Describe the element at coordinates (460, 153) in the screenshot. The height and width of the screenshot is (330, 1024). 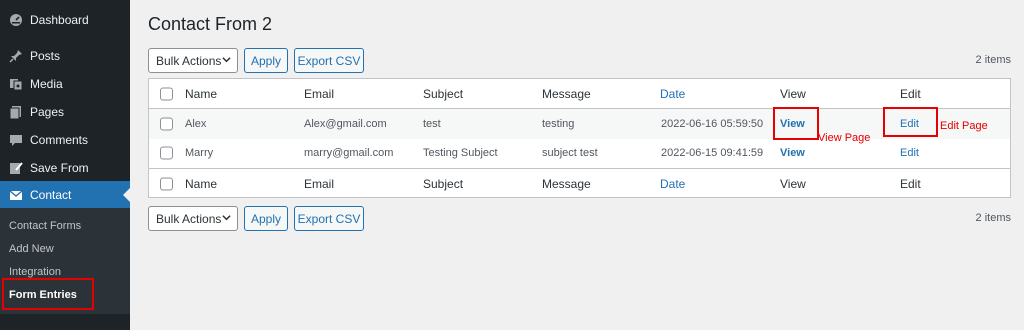
I see `cell-subject: Testing Subject` at that location.